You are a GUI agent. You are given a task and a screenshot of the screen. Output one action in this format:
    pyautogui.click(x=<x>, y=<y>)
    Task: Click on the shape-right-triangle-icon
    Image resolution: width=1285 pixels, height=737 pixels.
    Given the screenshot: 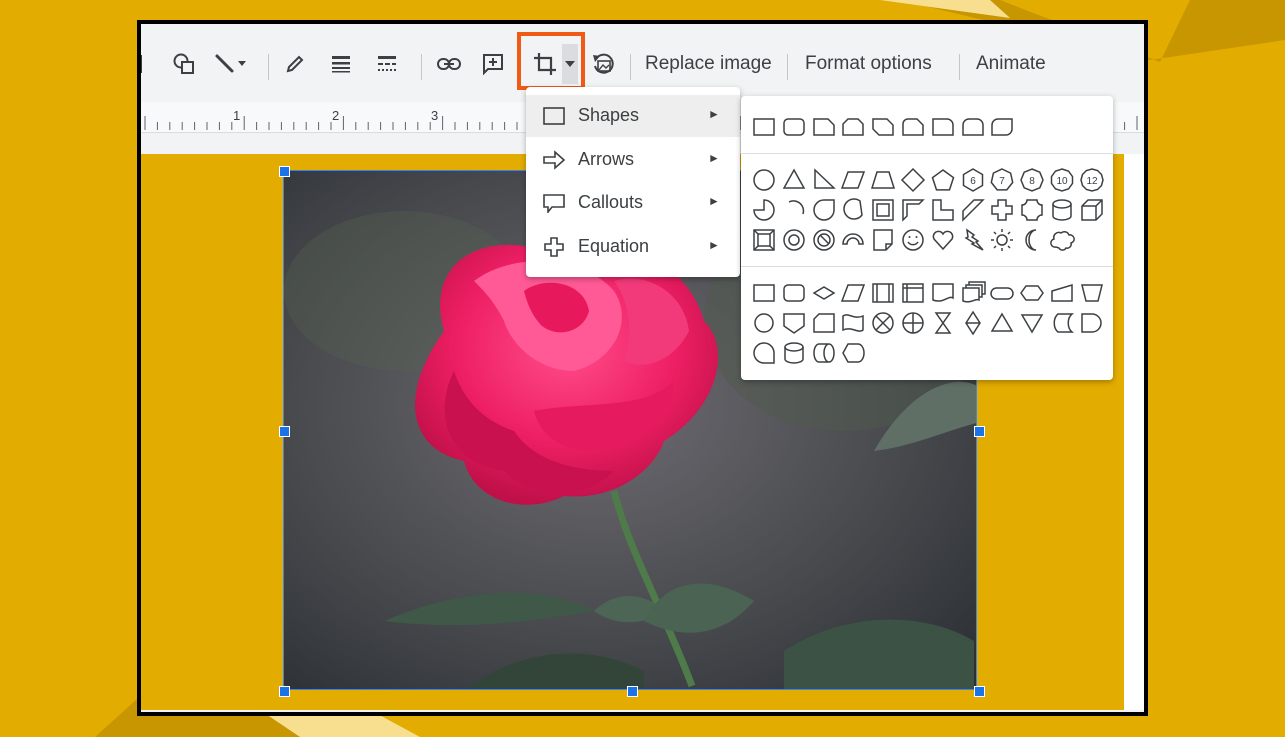 What is the action you would take?
    pyautogui.click(x=824, y=180)
    